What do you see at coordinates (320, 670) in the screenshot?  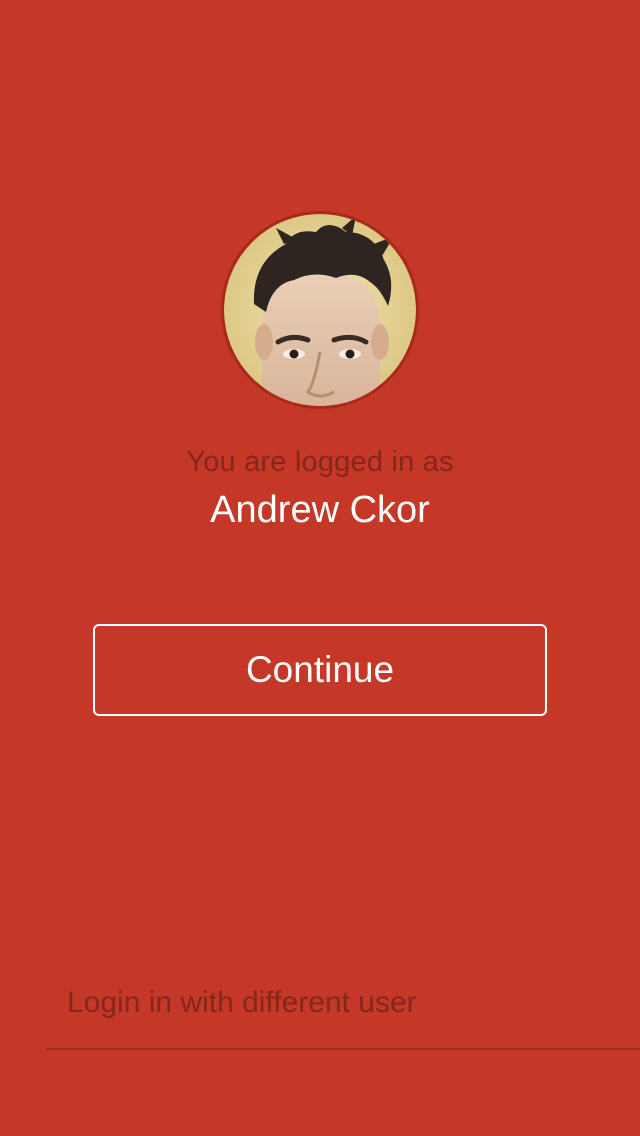 I see `continue-button: Continue` at bounding box center [320, 670].